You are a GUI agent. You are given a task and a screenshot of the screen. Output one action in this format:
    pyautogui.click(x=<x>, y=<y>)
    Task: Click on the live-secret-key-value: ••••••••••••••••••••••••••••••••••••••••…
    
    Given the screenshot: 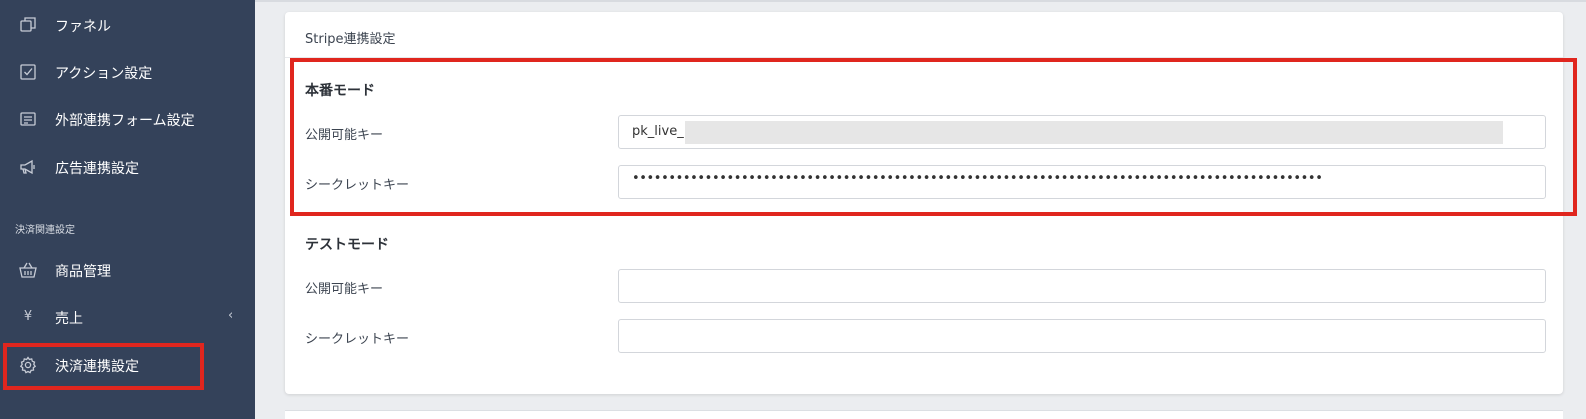 What is the action you would take?
    pyautogui.click(x=977, y=178)
    